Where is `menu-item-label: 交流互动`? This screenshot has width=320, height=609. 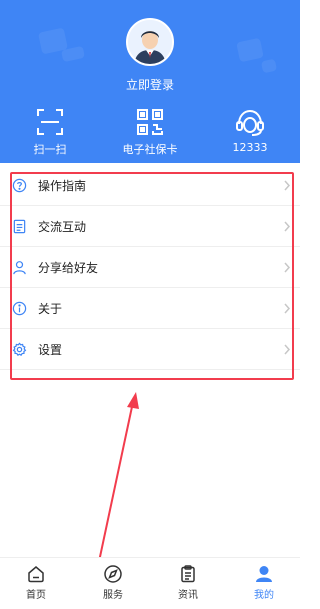 menu-item-label: 交流互动 is located at coordinates (62, 227).